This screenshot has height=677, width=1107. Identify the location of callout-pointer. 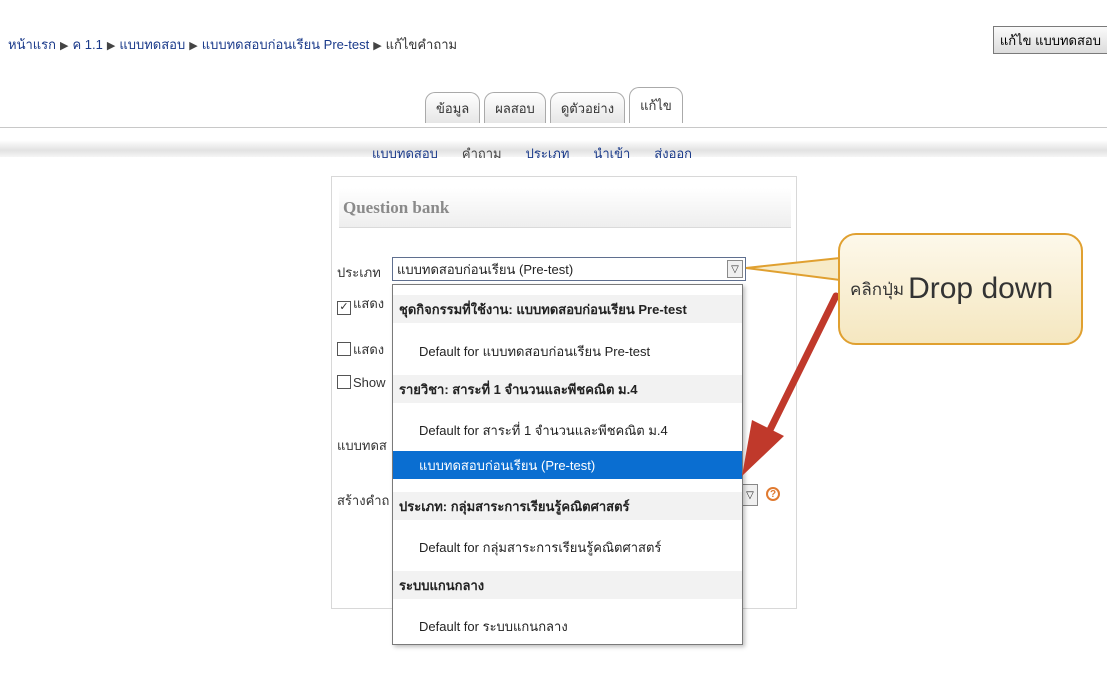
(793, 269).